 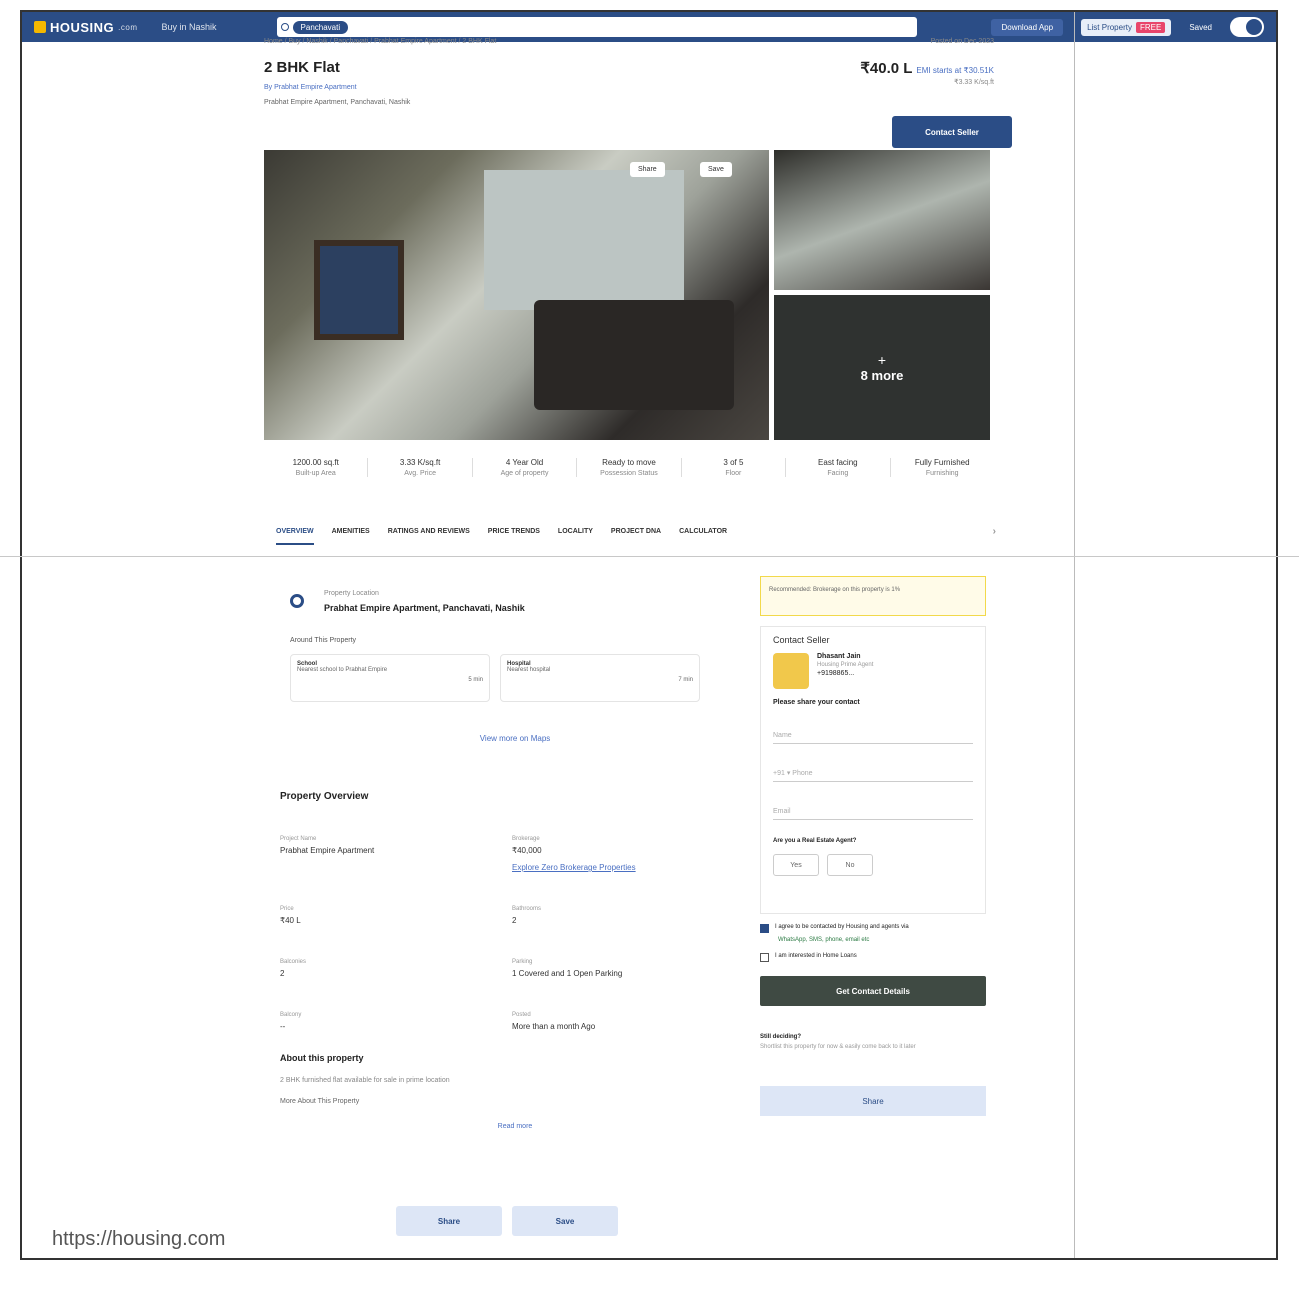 I want to click on per-sqft-price: ₹3.33 K/sq.ft, so click(x=974, y=82).